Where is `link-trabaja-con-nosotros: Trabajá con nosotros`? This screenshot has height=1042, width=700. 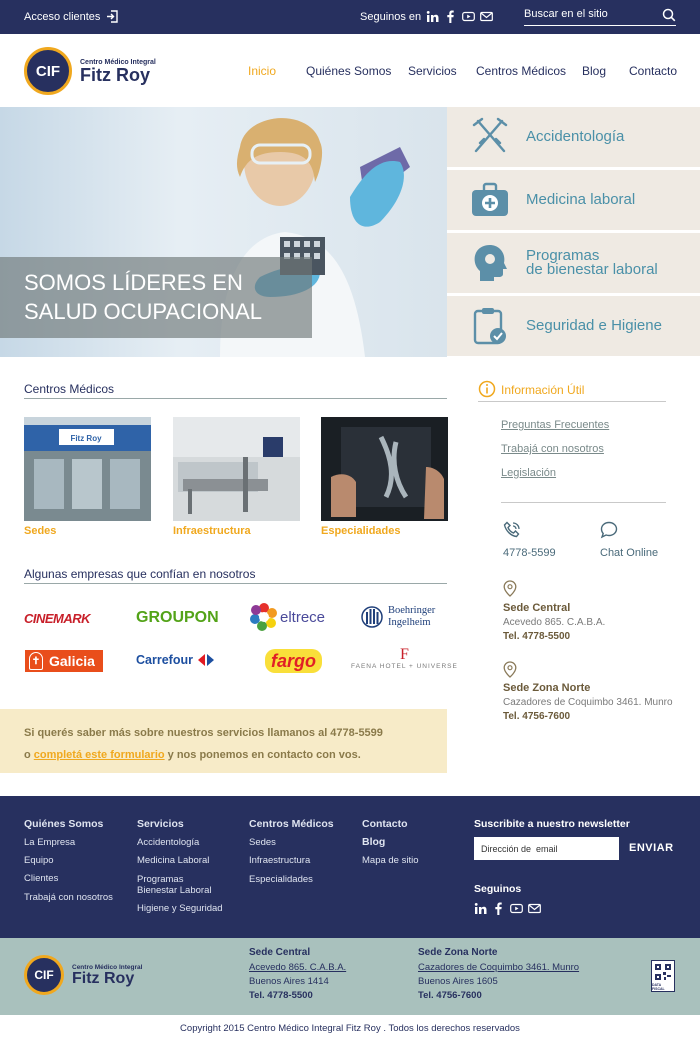
link-trabaja-con-nosotros: Trabajá con nosotros is located at coordinates (552, 449).